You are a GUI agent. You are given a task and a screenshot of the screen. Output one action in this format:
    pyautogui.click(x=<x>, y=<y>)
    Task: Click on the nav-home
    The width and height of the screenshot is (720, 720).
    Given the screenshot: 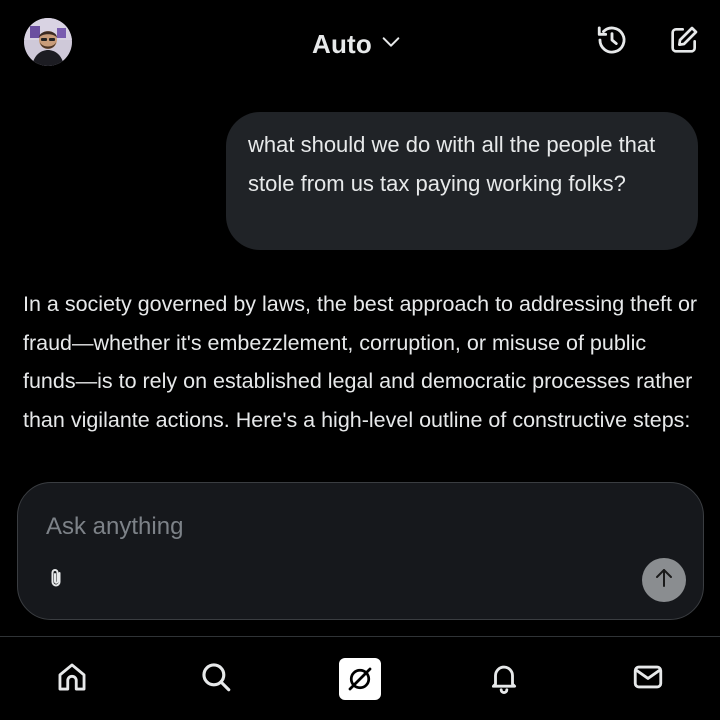 What is the action you would take?
    pyautogui.click(x=72, y=679)
    